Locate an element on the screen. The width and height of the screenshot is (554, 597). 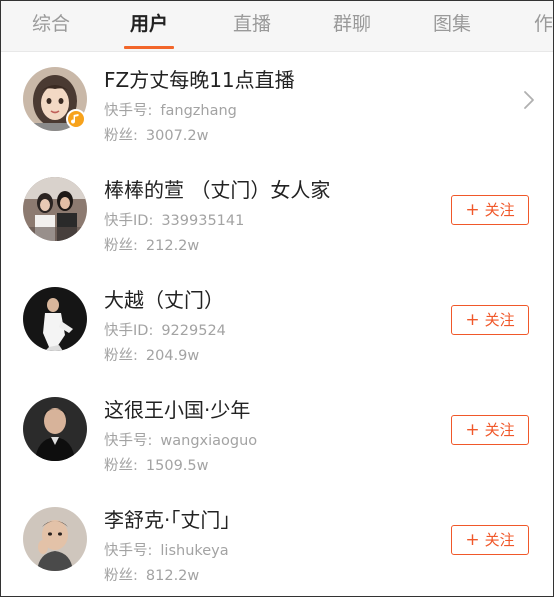
active-tab-indicator is located at coordinates (149, 47).